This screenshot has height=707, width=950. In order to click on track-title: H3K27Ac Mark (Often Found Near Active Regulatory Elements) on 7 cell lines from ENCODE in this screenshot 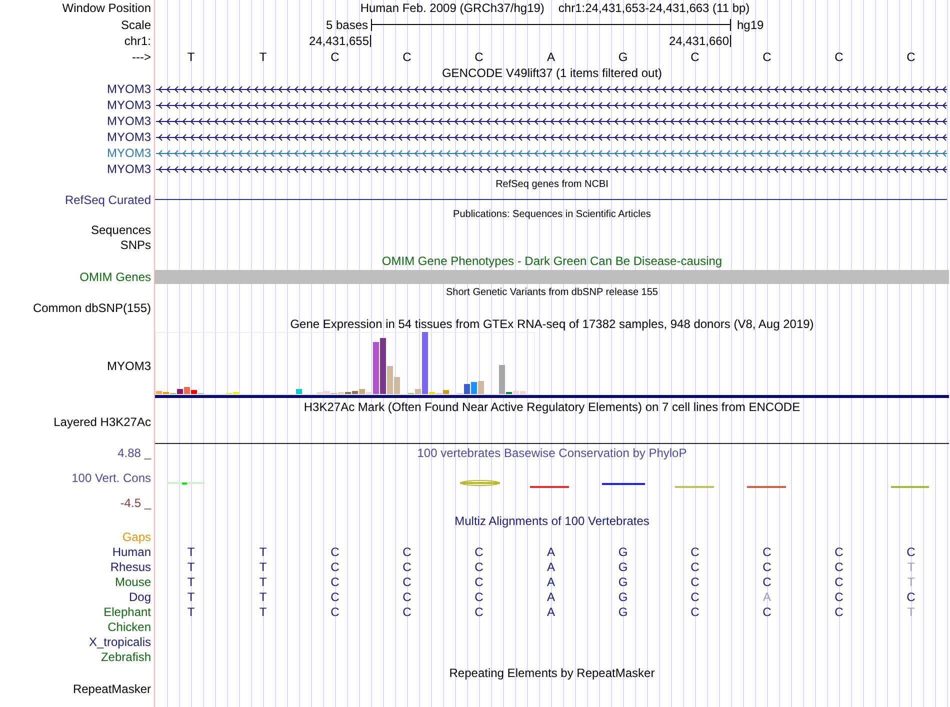, I will do `click(552, 406)`.